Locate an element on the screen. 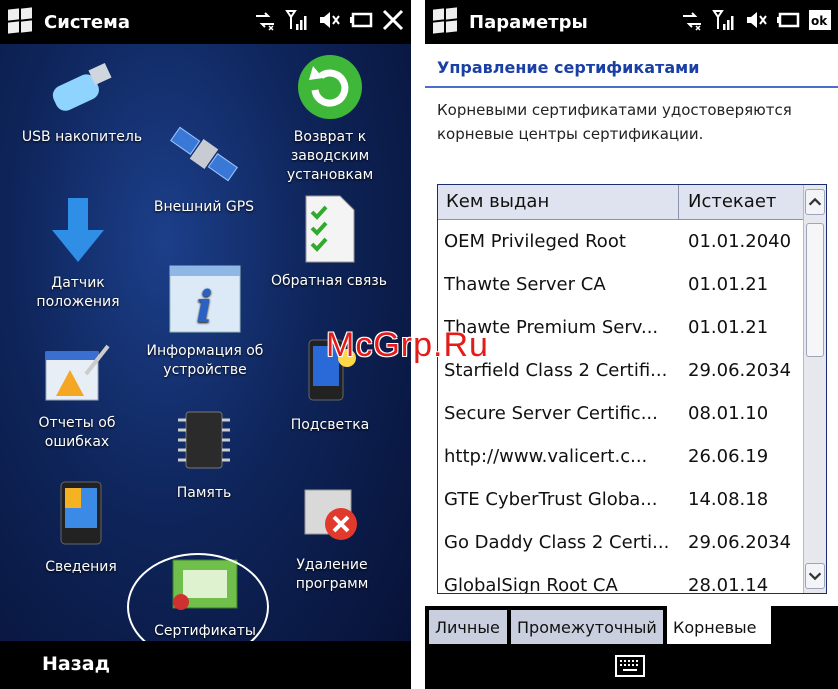 The image size is (838, 689). title-bar: Параметры ok is located at coordinates (631, 22).